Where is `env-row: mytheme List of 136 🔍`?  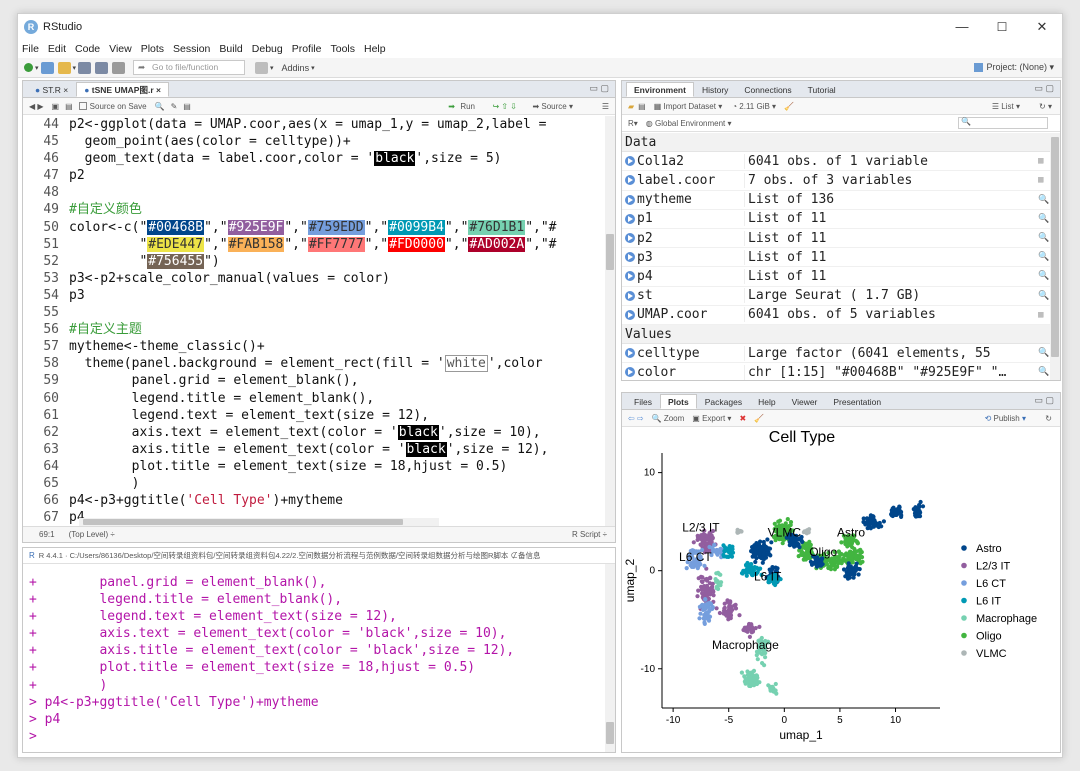 env-row: mytheme List of 136 🔍 is located at coordinates (837, 200).